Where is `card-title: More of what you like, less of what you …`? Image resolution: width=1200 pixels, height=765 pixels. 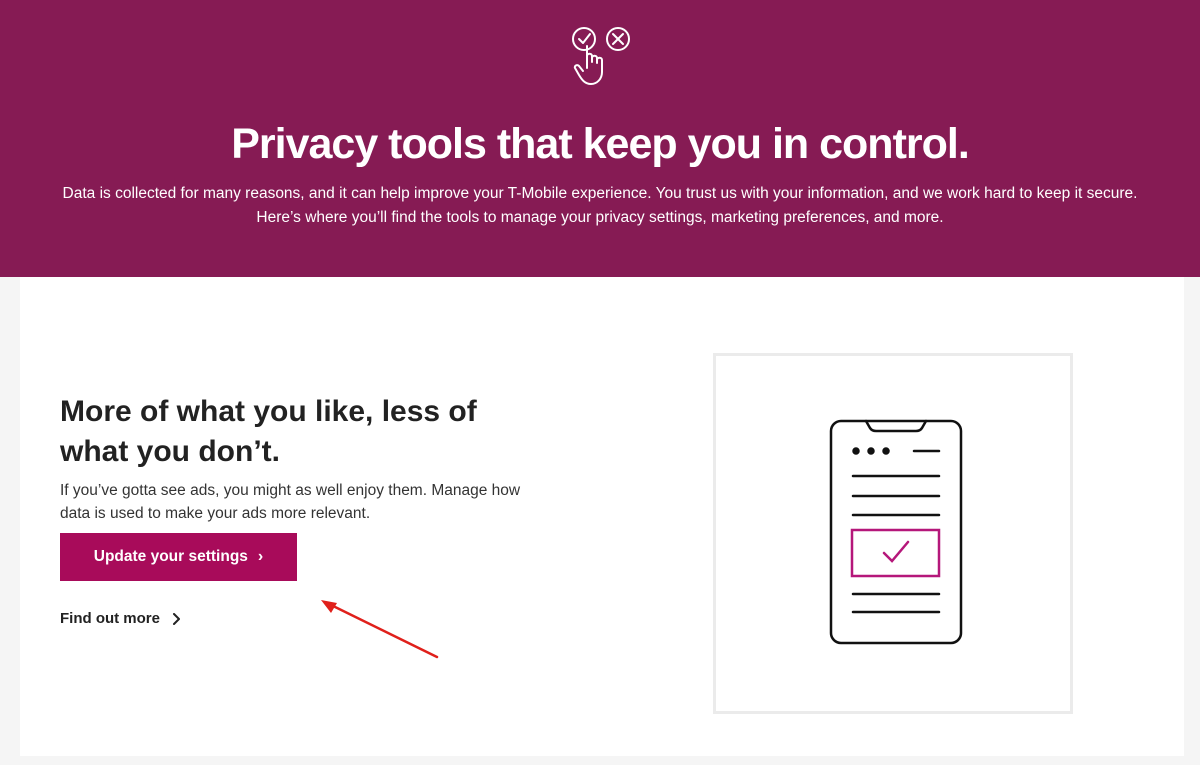
card-title: More of what you like, less of what you … is located at coordinates (268, 431).